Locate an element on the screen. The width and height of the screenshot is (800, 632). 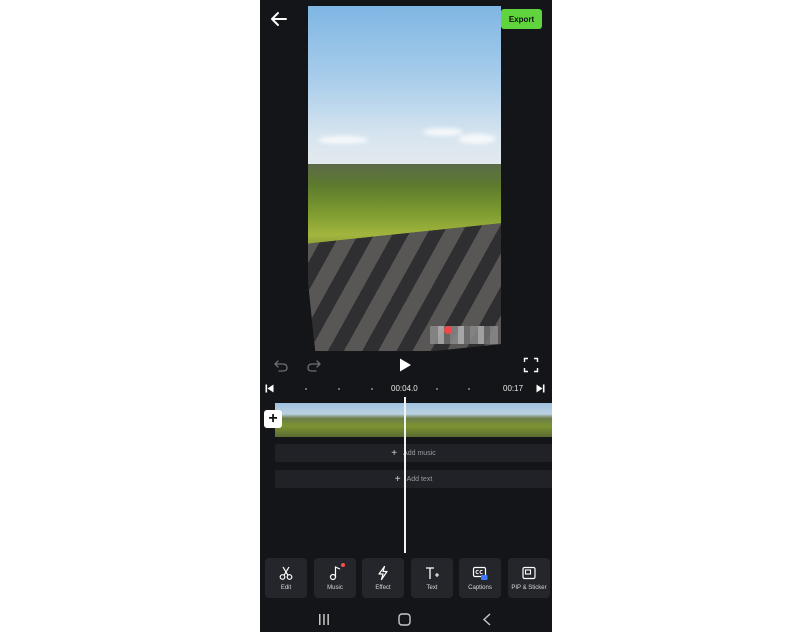
redo-icon is located at coordinates (314, 365).